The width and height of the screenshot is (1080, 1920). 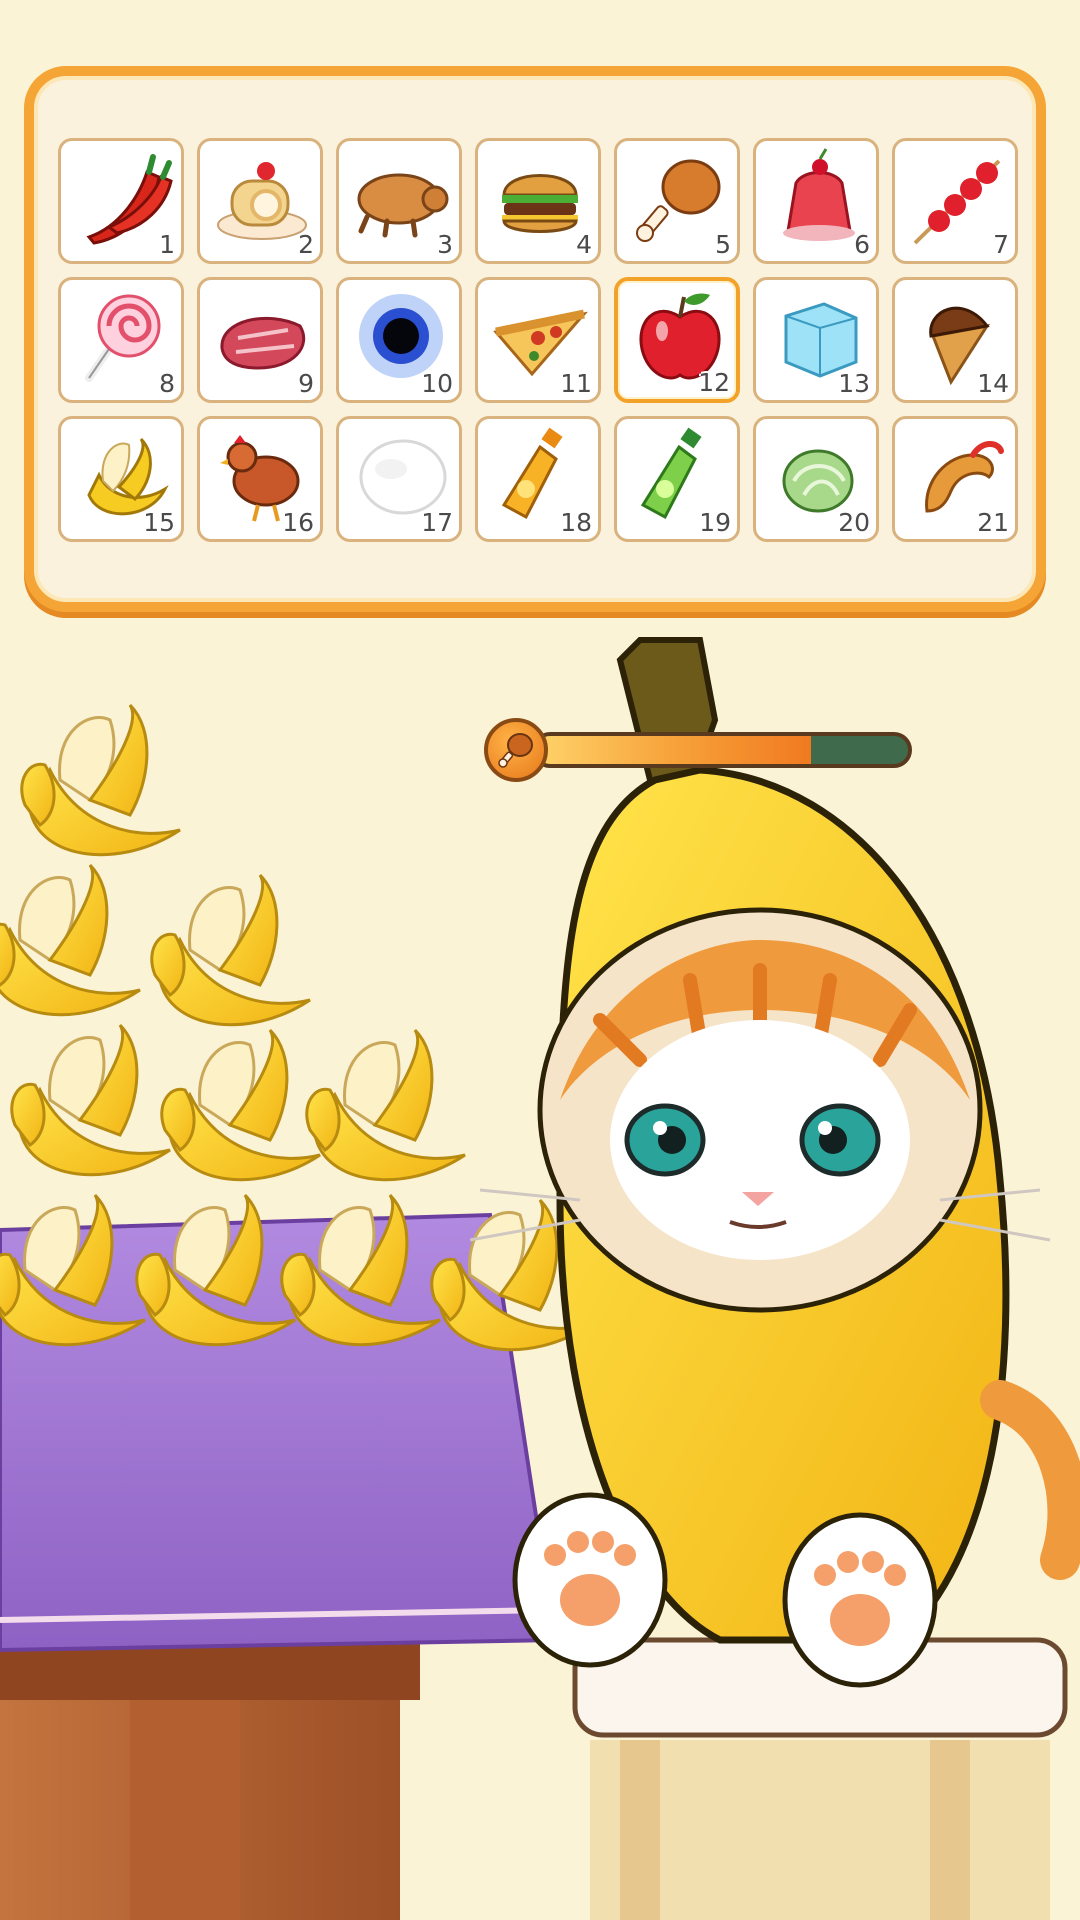 I want to click on food-slot-20: 20, so click(x=816, y=479).